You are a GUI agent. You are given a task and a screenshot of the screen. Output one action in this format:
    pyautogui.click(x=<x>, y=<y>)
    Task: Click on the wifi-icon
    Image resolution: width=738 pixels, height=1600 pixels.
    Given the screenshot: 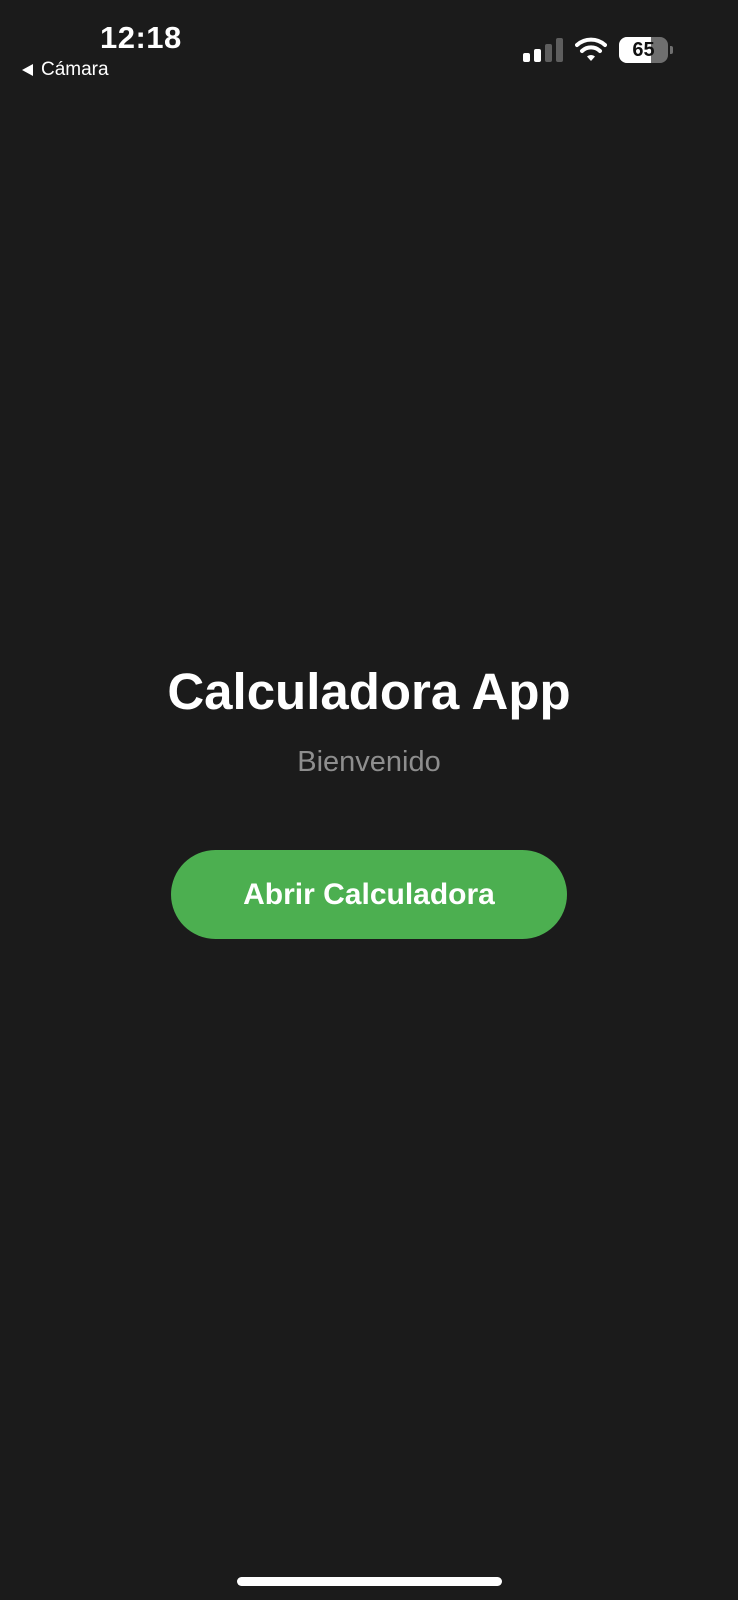 What is the action you would take?
    pyautogui.click(x=591, y=49)
    